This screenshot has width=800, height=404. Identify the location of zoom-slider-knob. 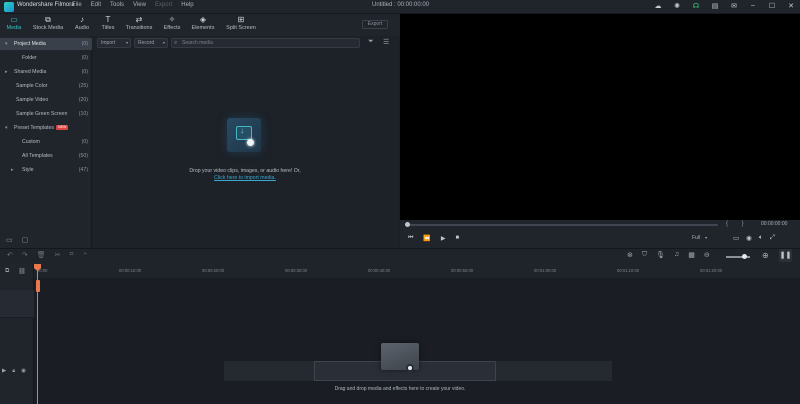
(744, 256).